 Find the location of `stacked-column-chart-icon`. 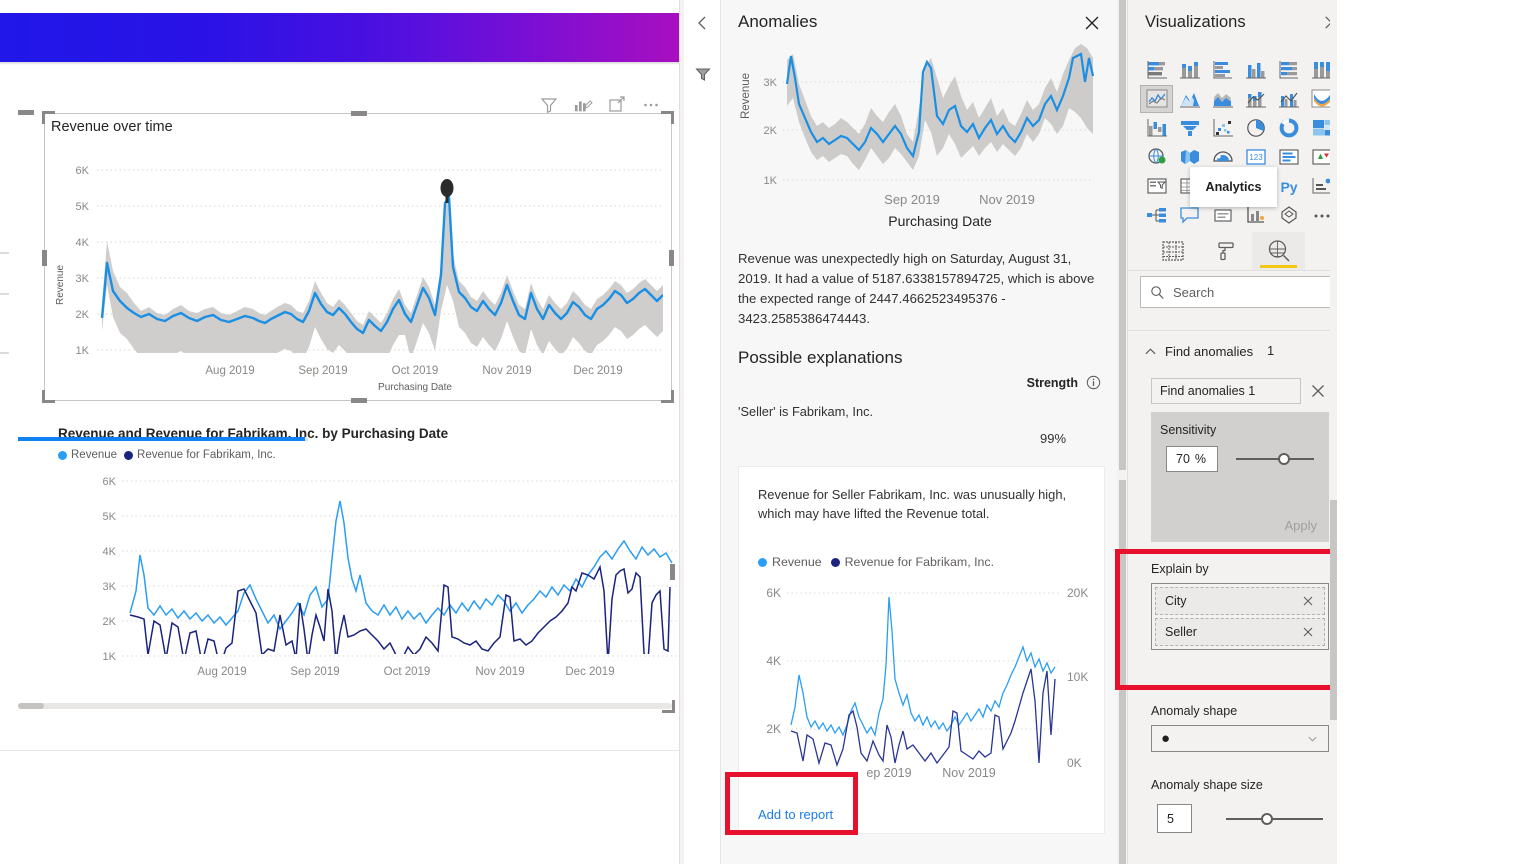

stacked-column-chart-icon is located at coordinates (1189, 70).